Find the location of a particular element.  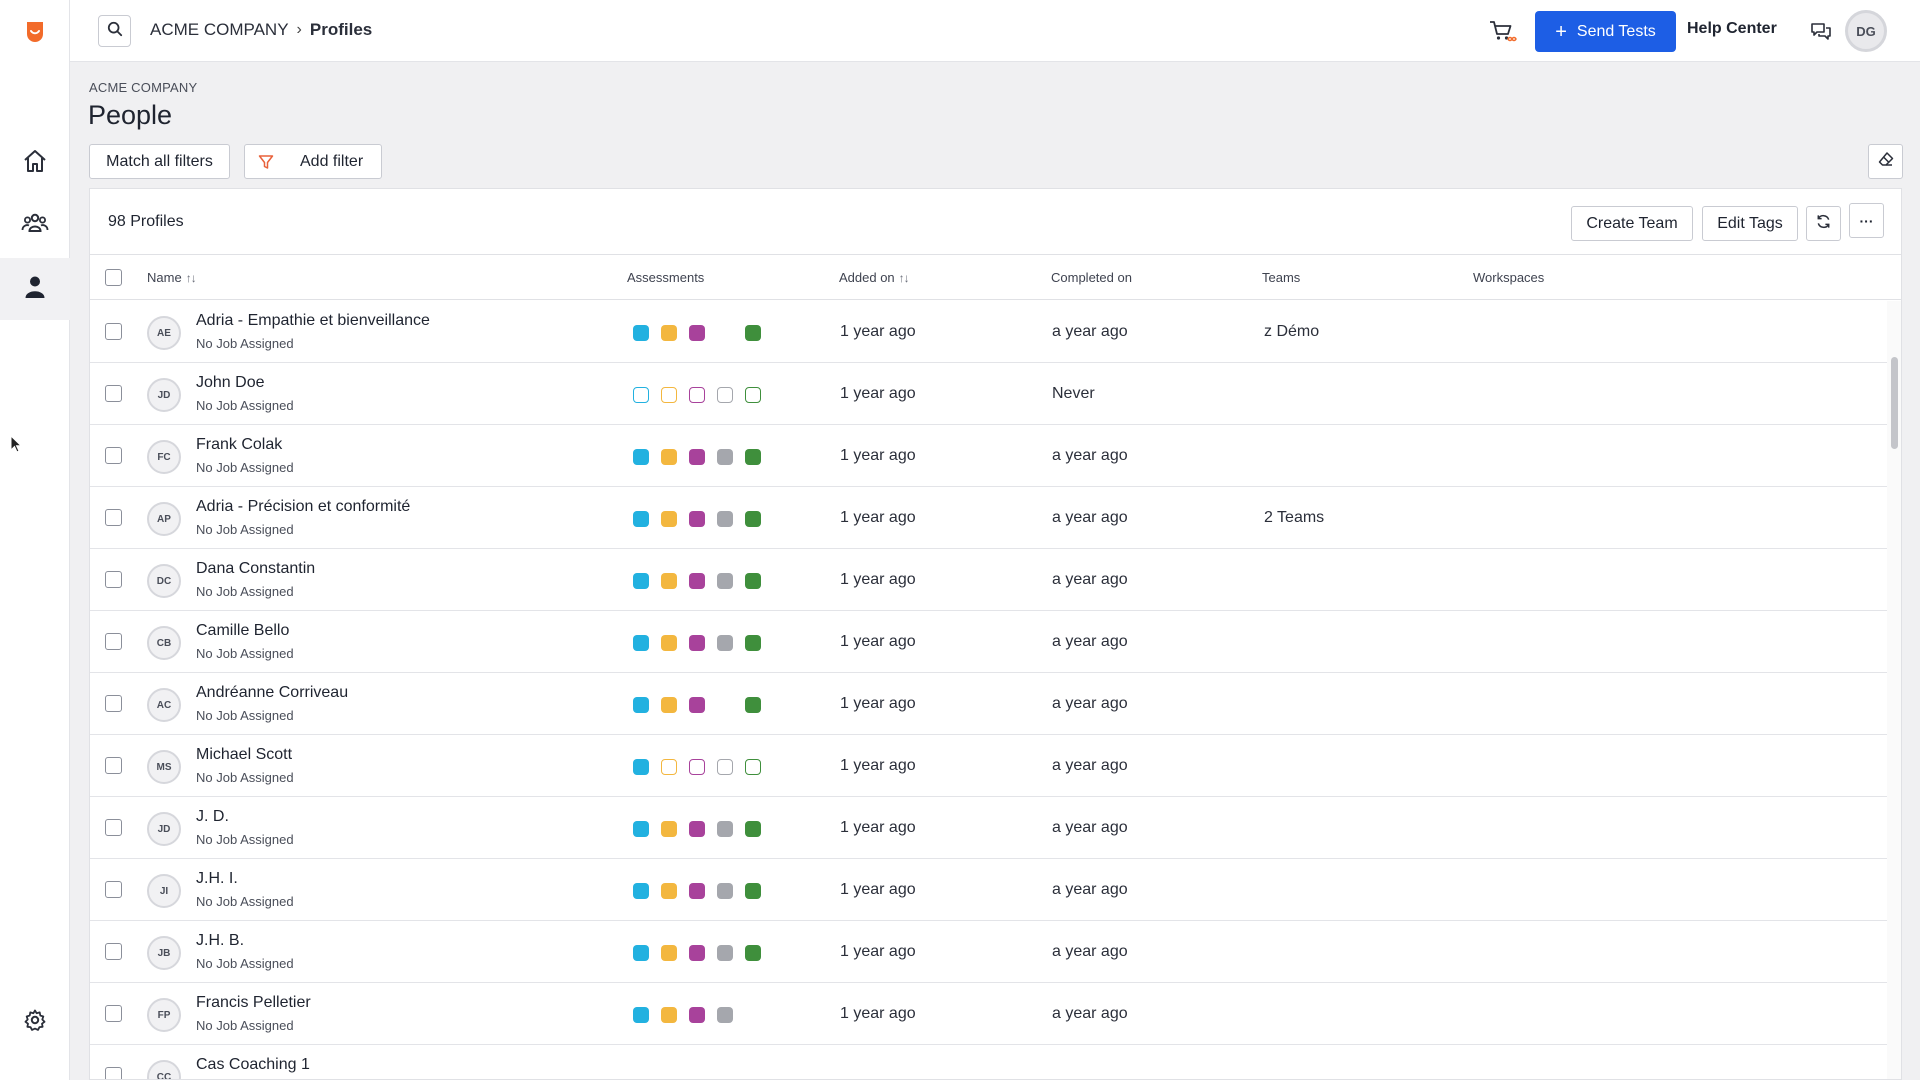

nav-home is located at coordinates (35, 163).